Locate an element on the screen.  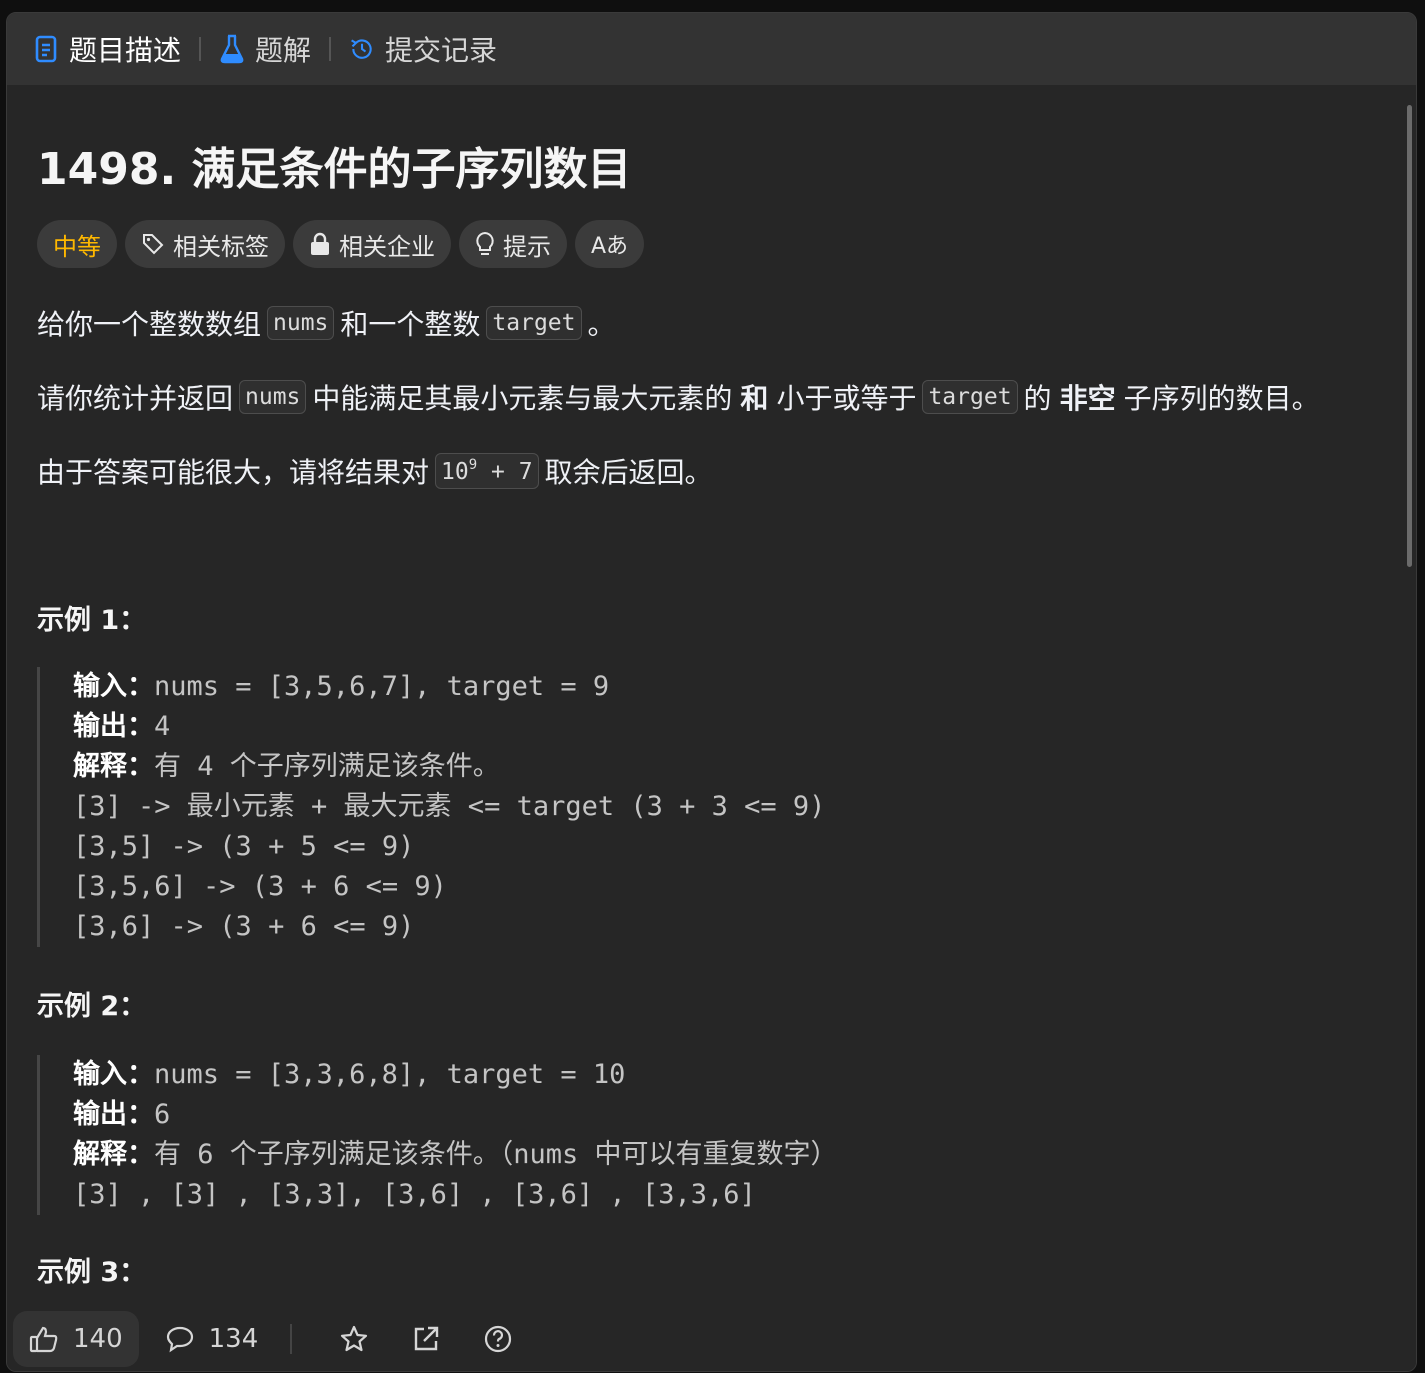
text: 取余后返回。 is located at coordinates (628, 472).